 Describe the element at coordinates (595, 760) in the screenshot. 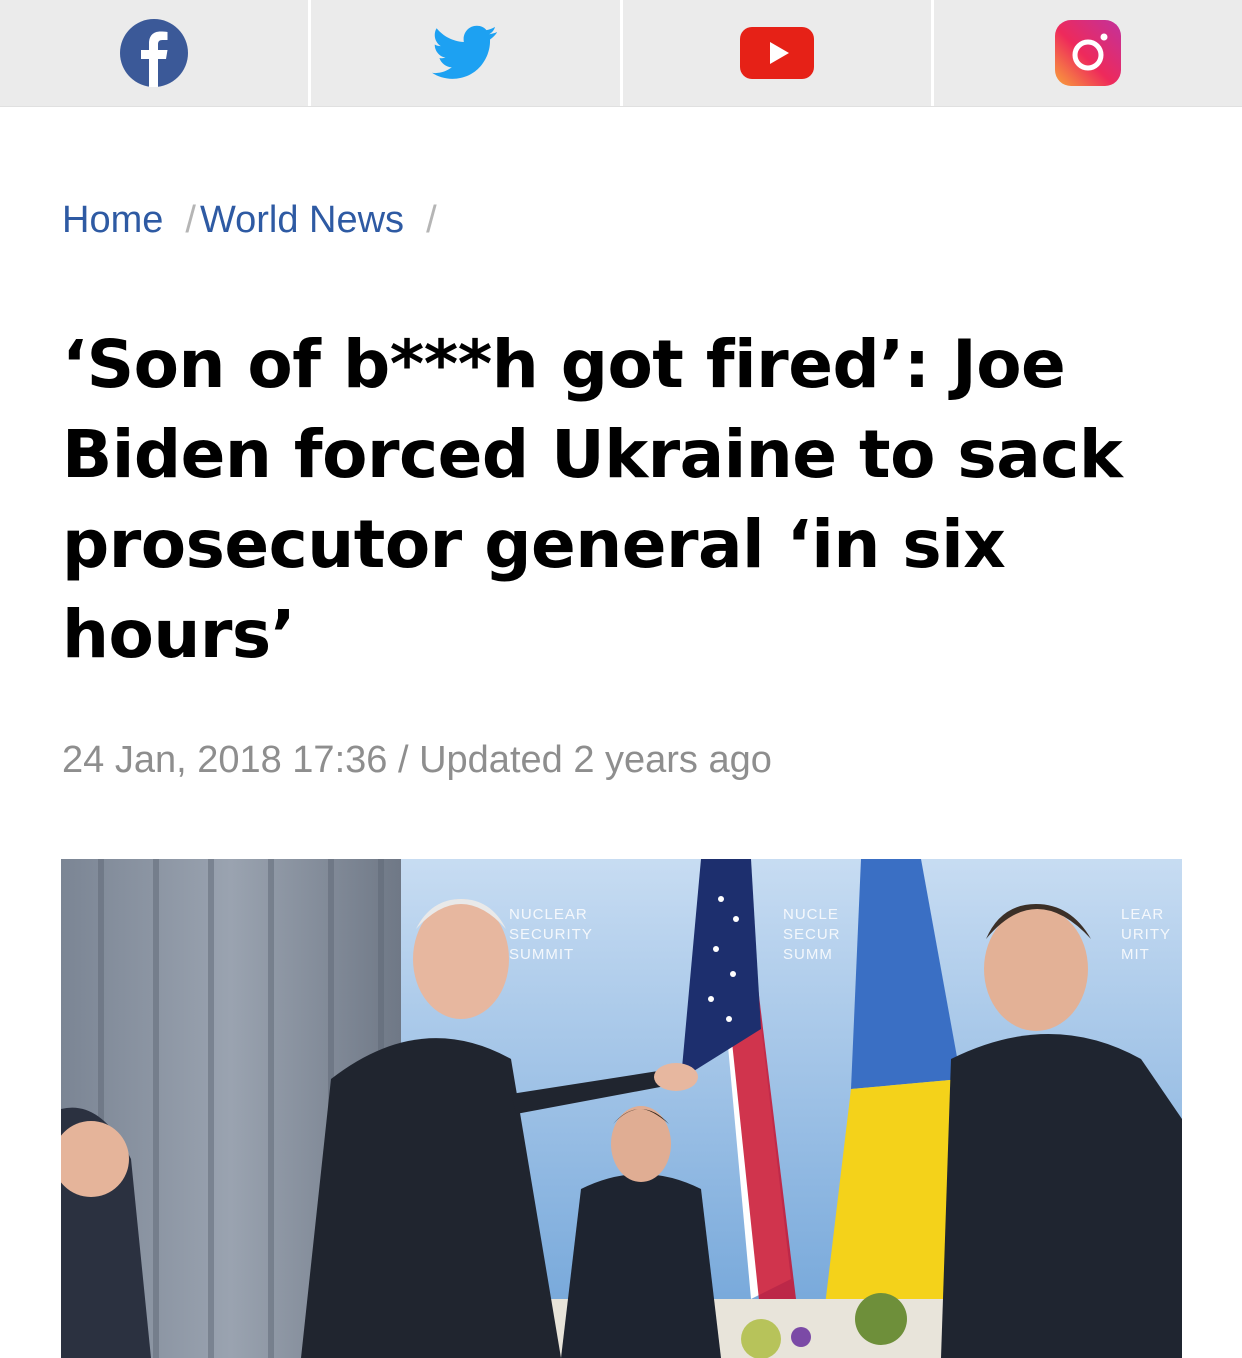

I see `updated-text: Updated 2 years ago` at that location.